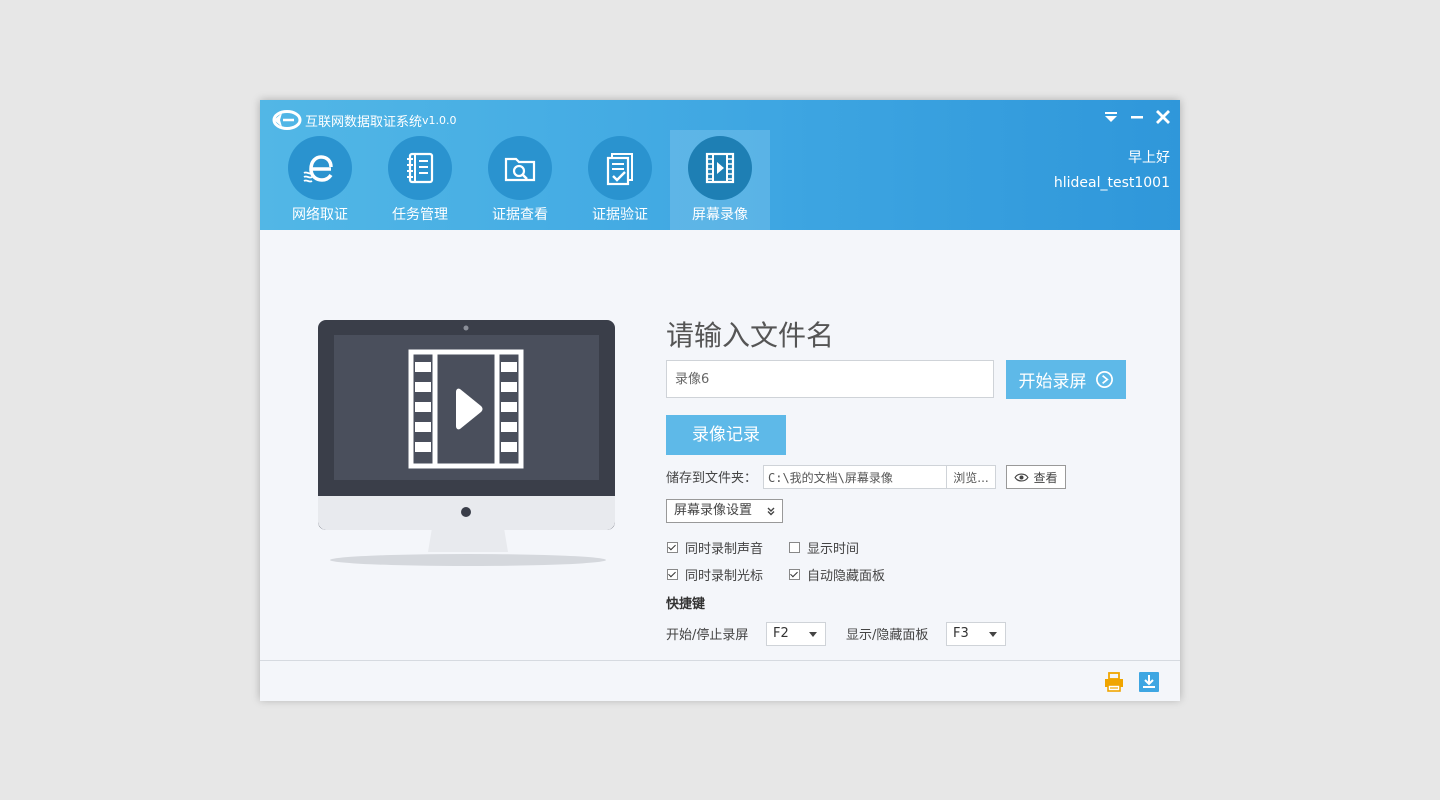 This screenshot has height=800, width=1440. I want to click on main-nav: 网络取证 任务管理 证据查看 证据验证 屏幕录像, so click(520, 180).